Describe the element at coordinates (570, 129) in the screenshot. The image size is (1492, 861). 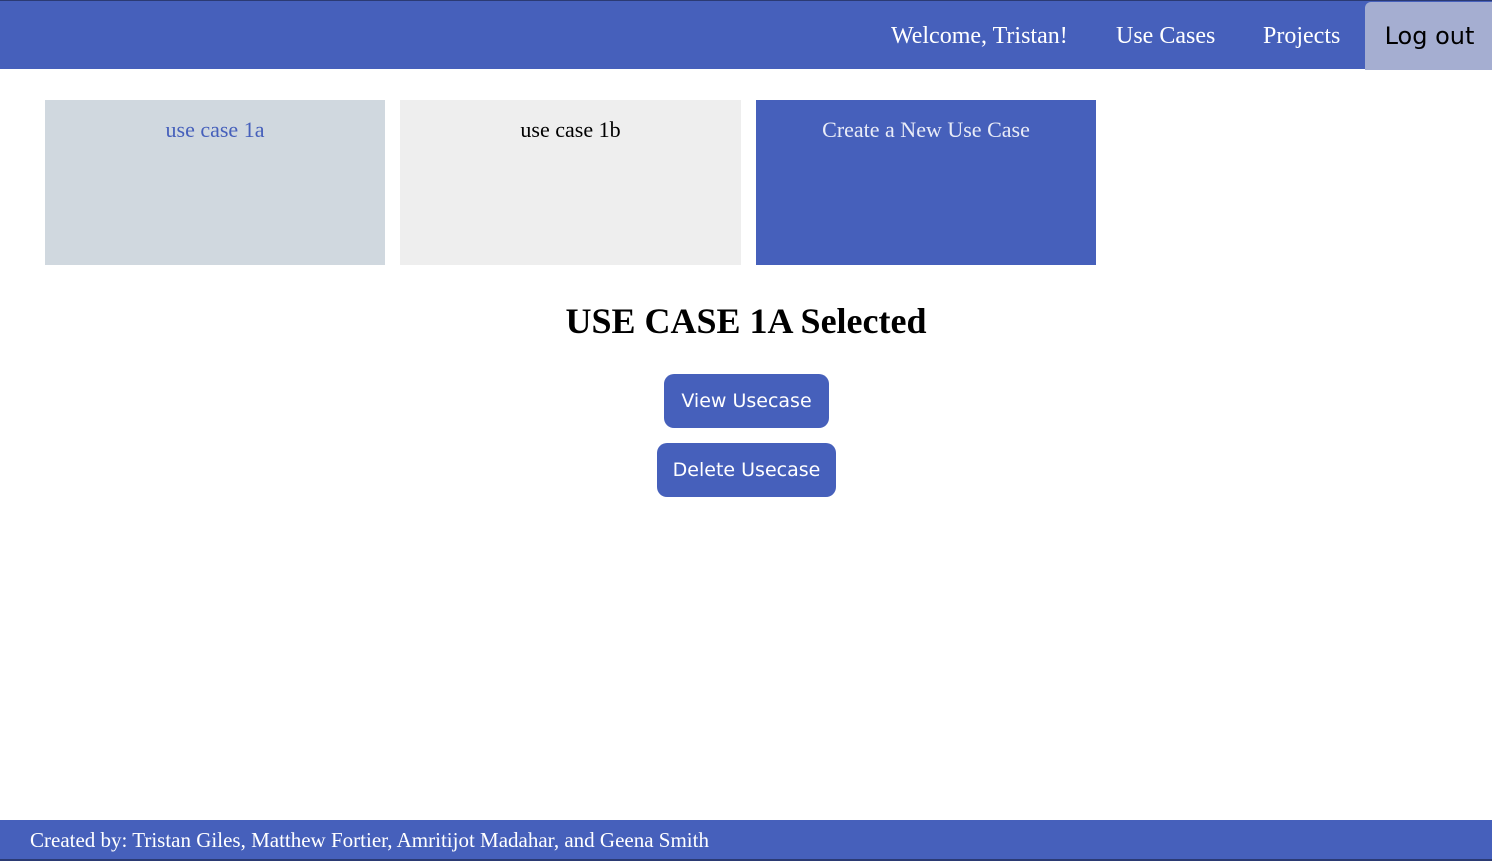
I see `usecase-card-label: use case 1b` at that location.